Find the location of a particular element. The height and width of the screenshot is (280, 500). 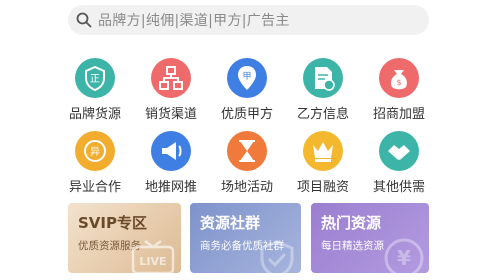

promotion-icon is located at coordinates (171, 151).